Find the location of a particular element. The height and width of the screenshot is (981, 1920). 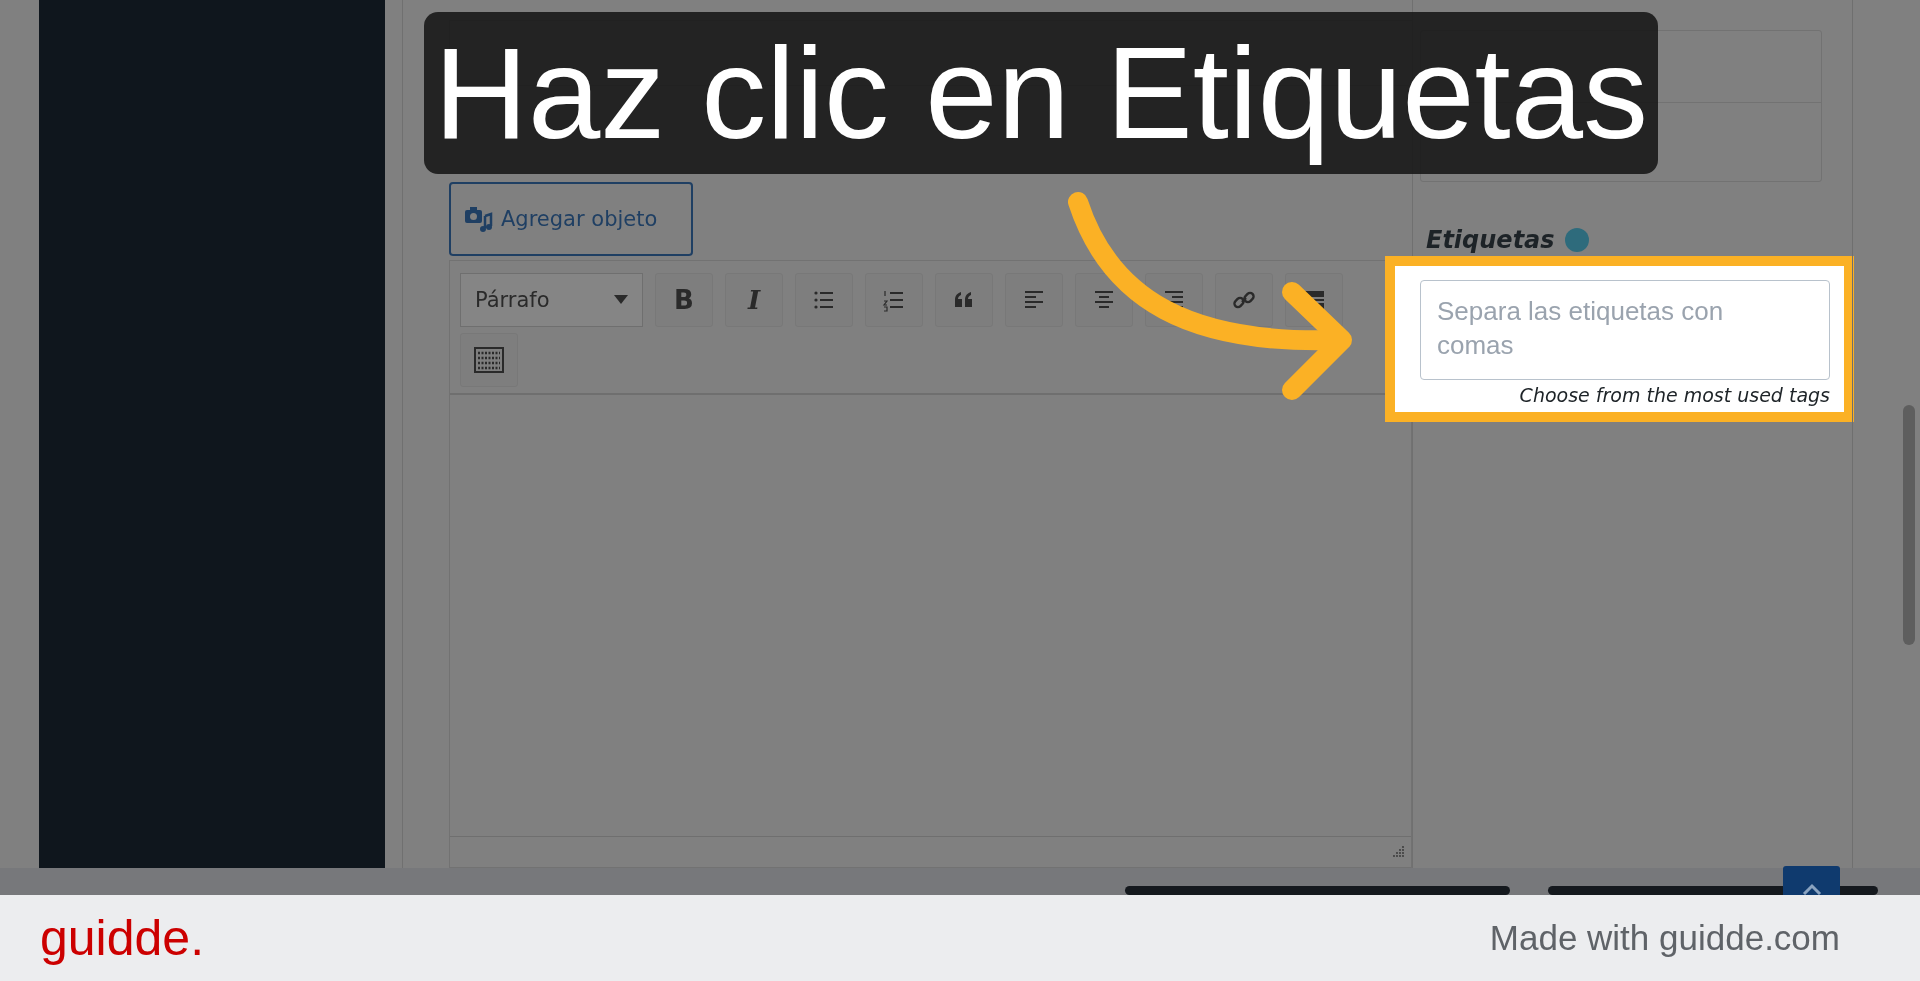

resize-grip-icon is located at coordinates (1398, 852).